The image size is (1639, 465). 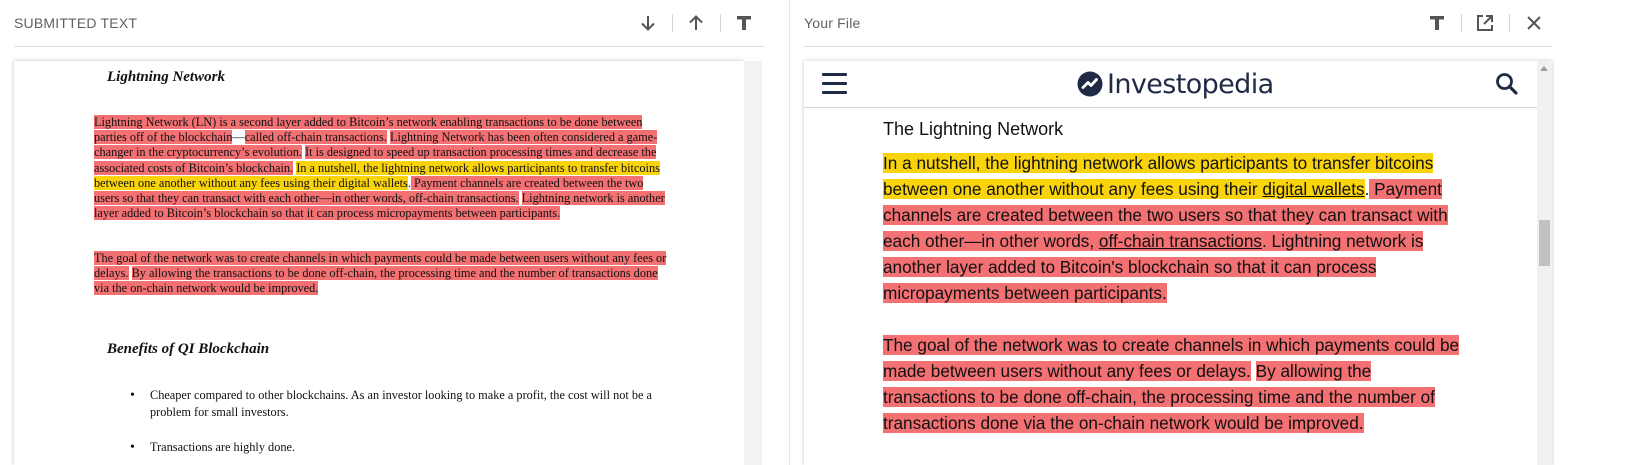 What do you see at coordinates (188, 349) in the screenshot?
I see `doc-heading: Benefits of QI Blockchain` at bounding box center [188, 349].